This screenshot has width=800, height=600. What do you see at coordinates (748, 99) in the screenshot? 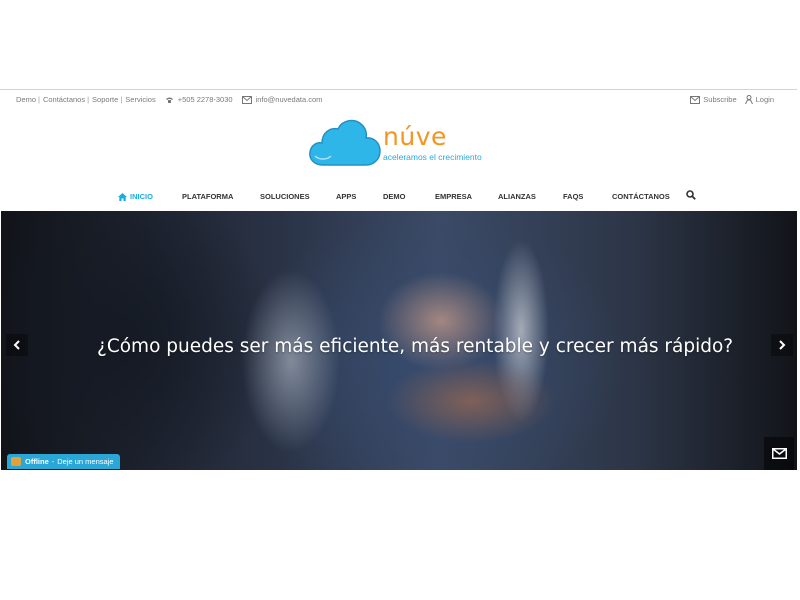
I see `user-icon` at bounding box center [748, 99].